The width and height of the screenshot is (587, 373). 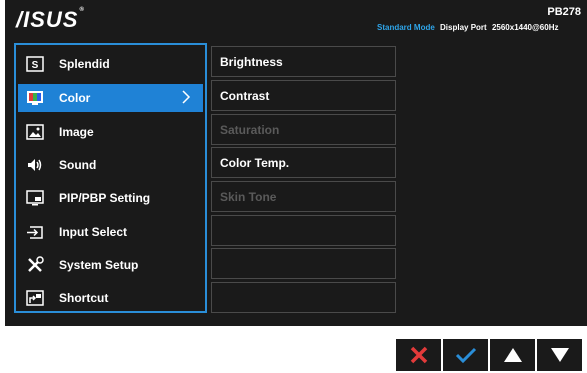 I want to click on arrow-up-icon, so click(x=512, y=355).